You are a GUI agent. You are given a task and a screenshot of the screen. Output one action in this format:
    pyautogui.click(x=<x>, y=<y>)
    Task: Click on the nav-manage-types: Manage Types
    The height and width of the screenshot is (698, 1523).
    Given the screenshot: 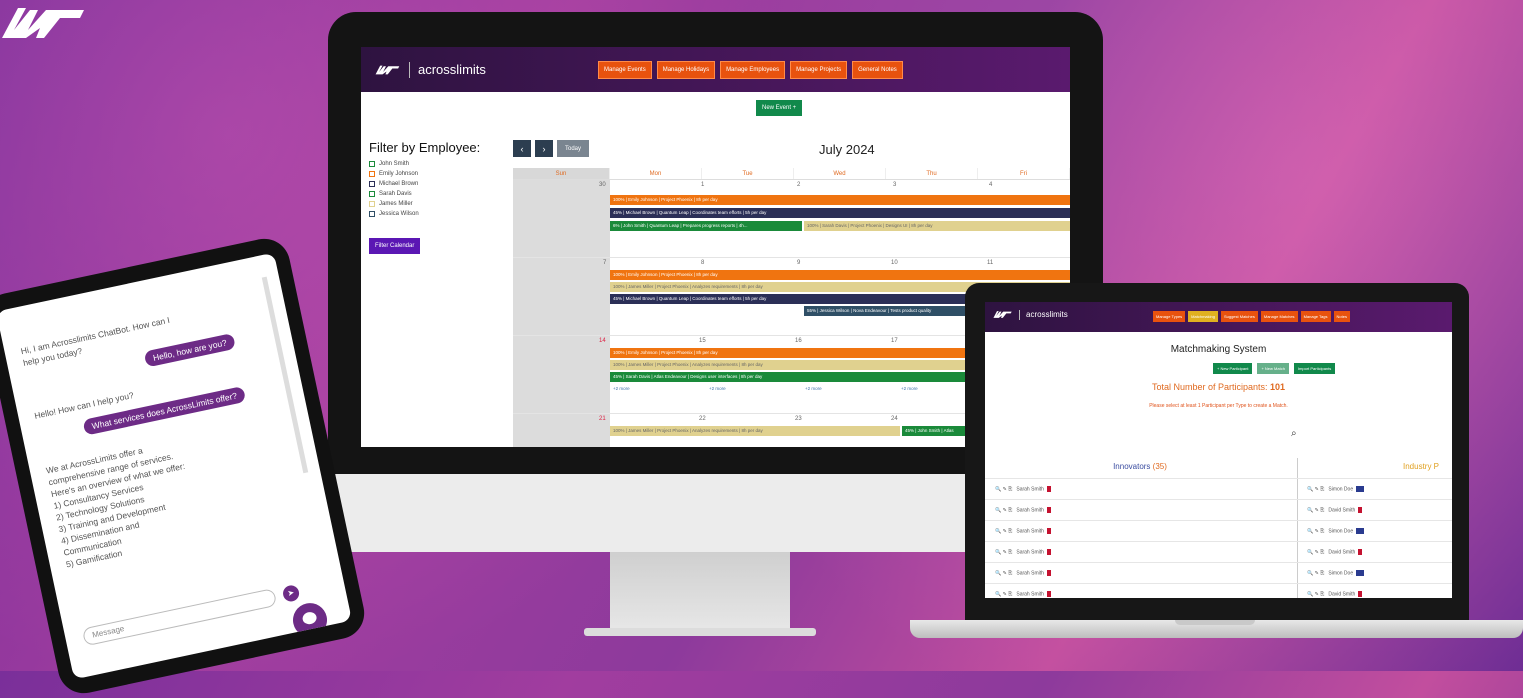 What is the action you would take?
    pyautogui.click(x=1169, y=316)
    